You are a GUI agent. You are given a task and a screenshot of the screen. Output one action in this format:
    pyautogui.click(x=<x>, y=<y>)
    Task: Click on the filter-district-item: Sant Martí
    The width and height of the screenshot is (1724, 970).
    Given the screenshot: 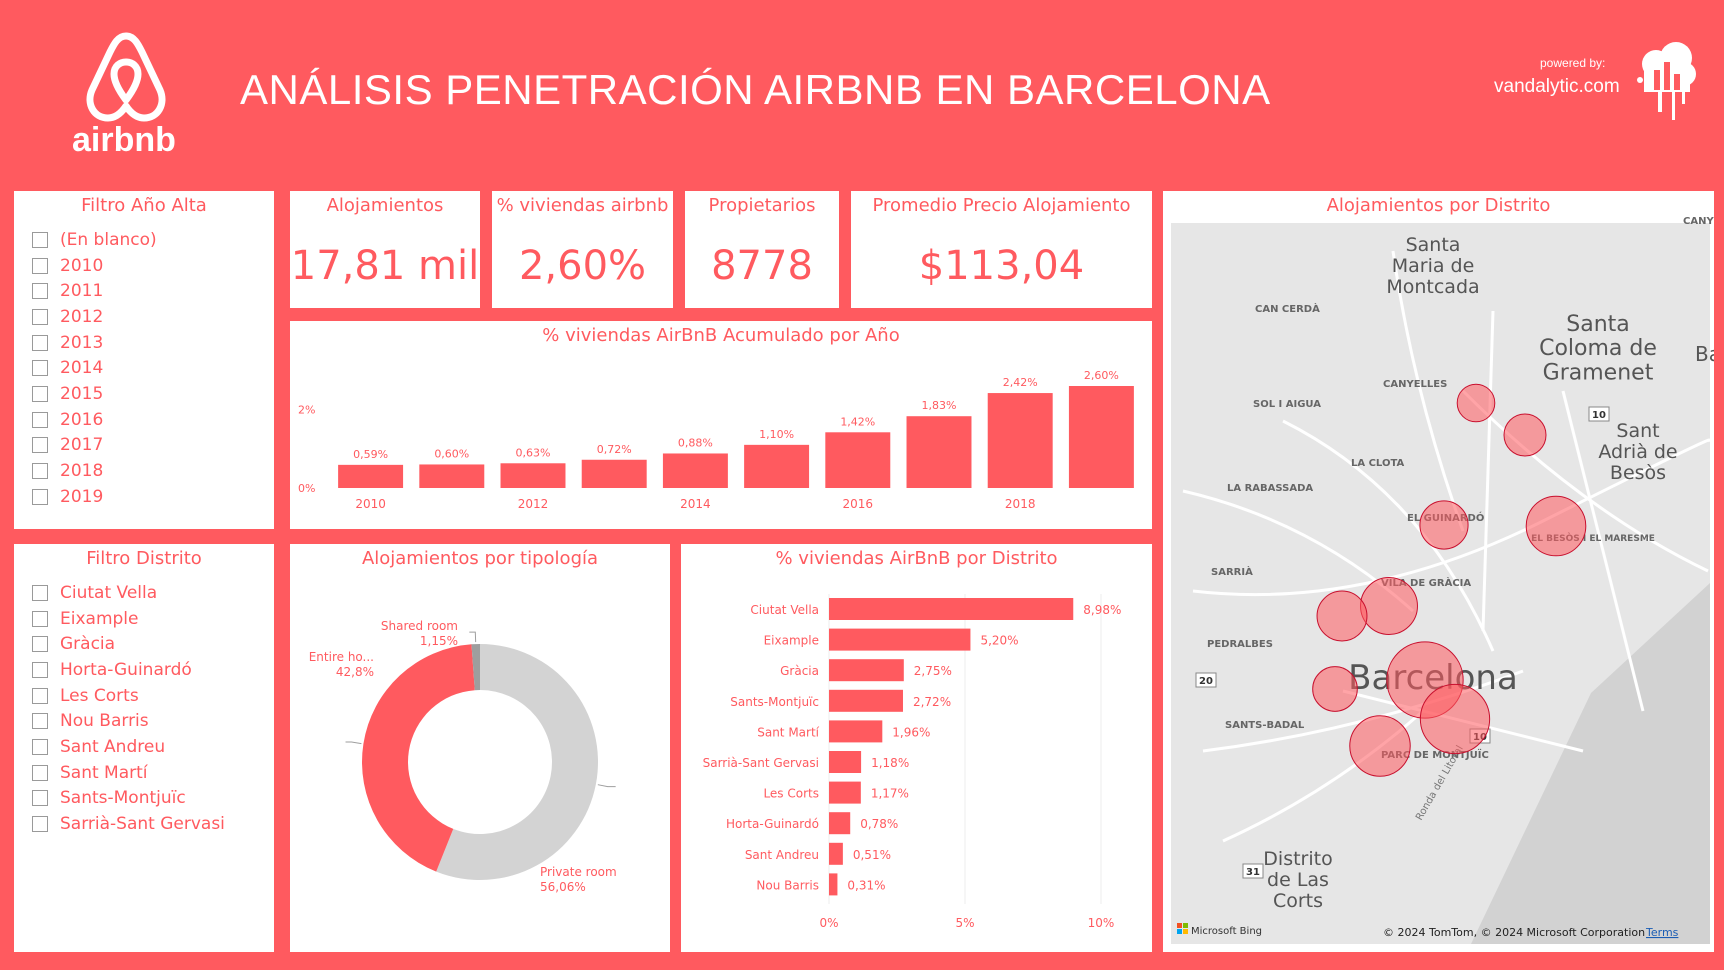 What is the action you would take?
    pyautogui.click(x=128, y=773)
    